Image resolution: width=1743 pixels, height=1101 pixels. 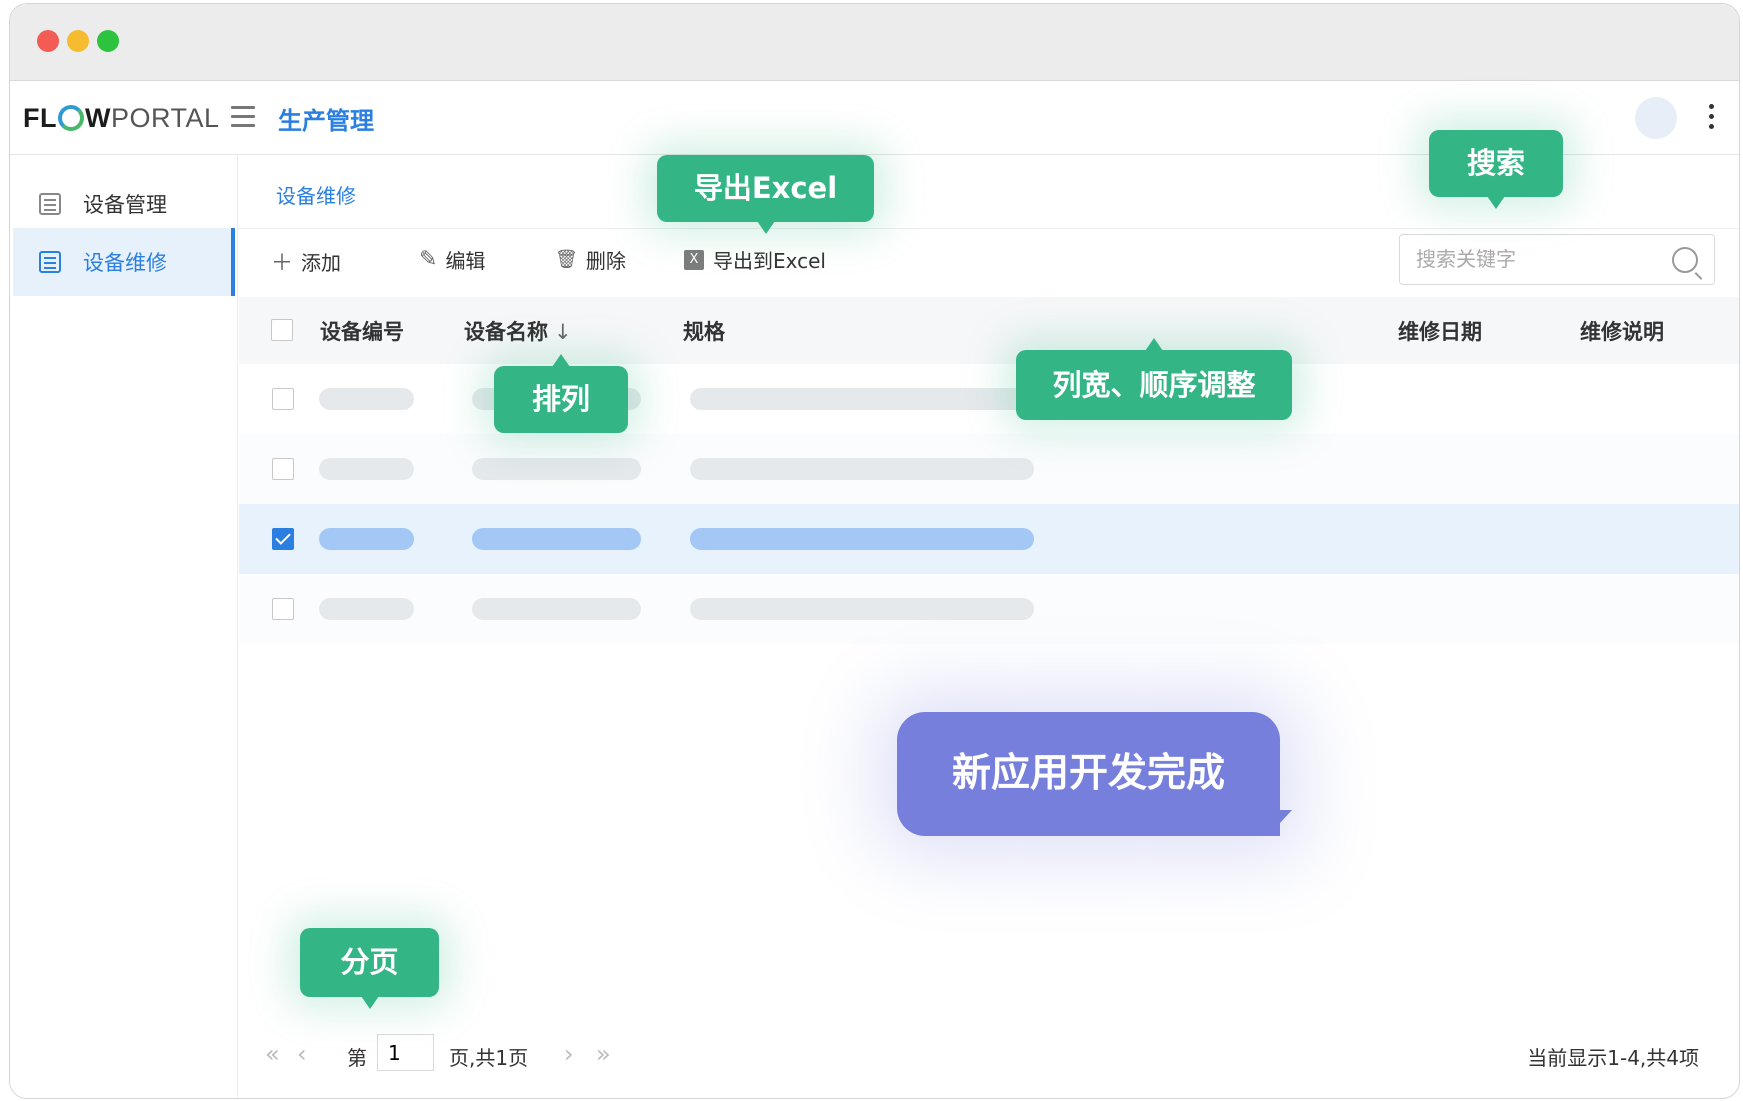 What do you see at coordinates (1154, 385) in the screenshot?
I see `callout-label: 列宽、顺序调整` at bounding box center [1154, 385].